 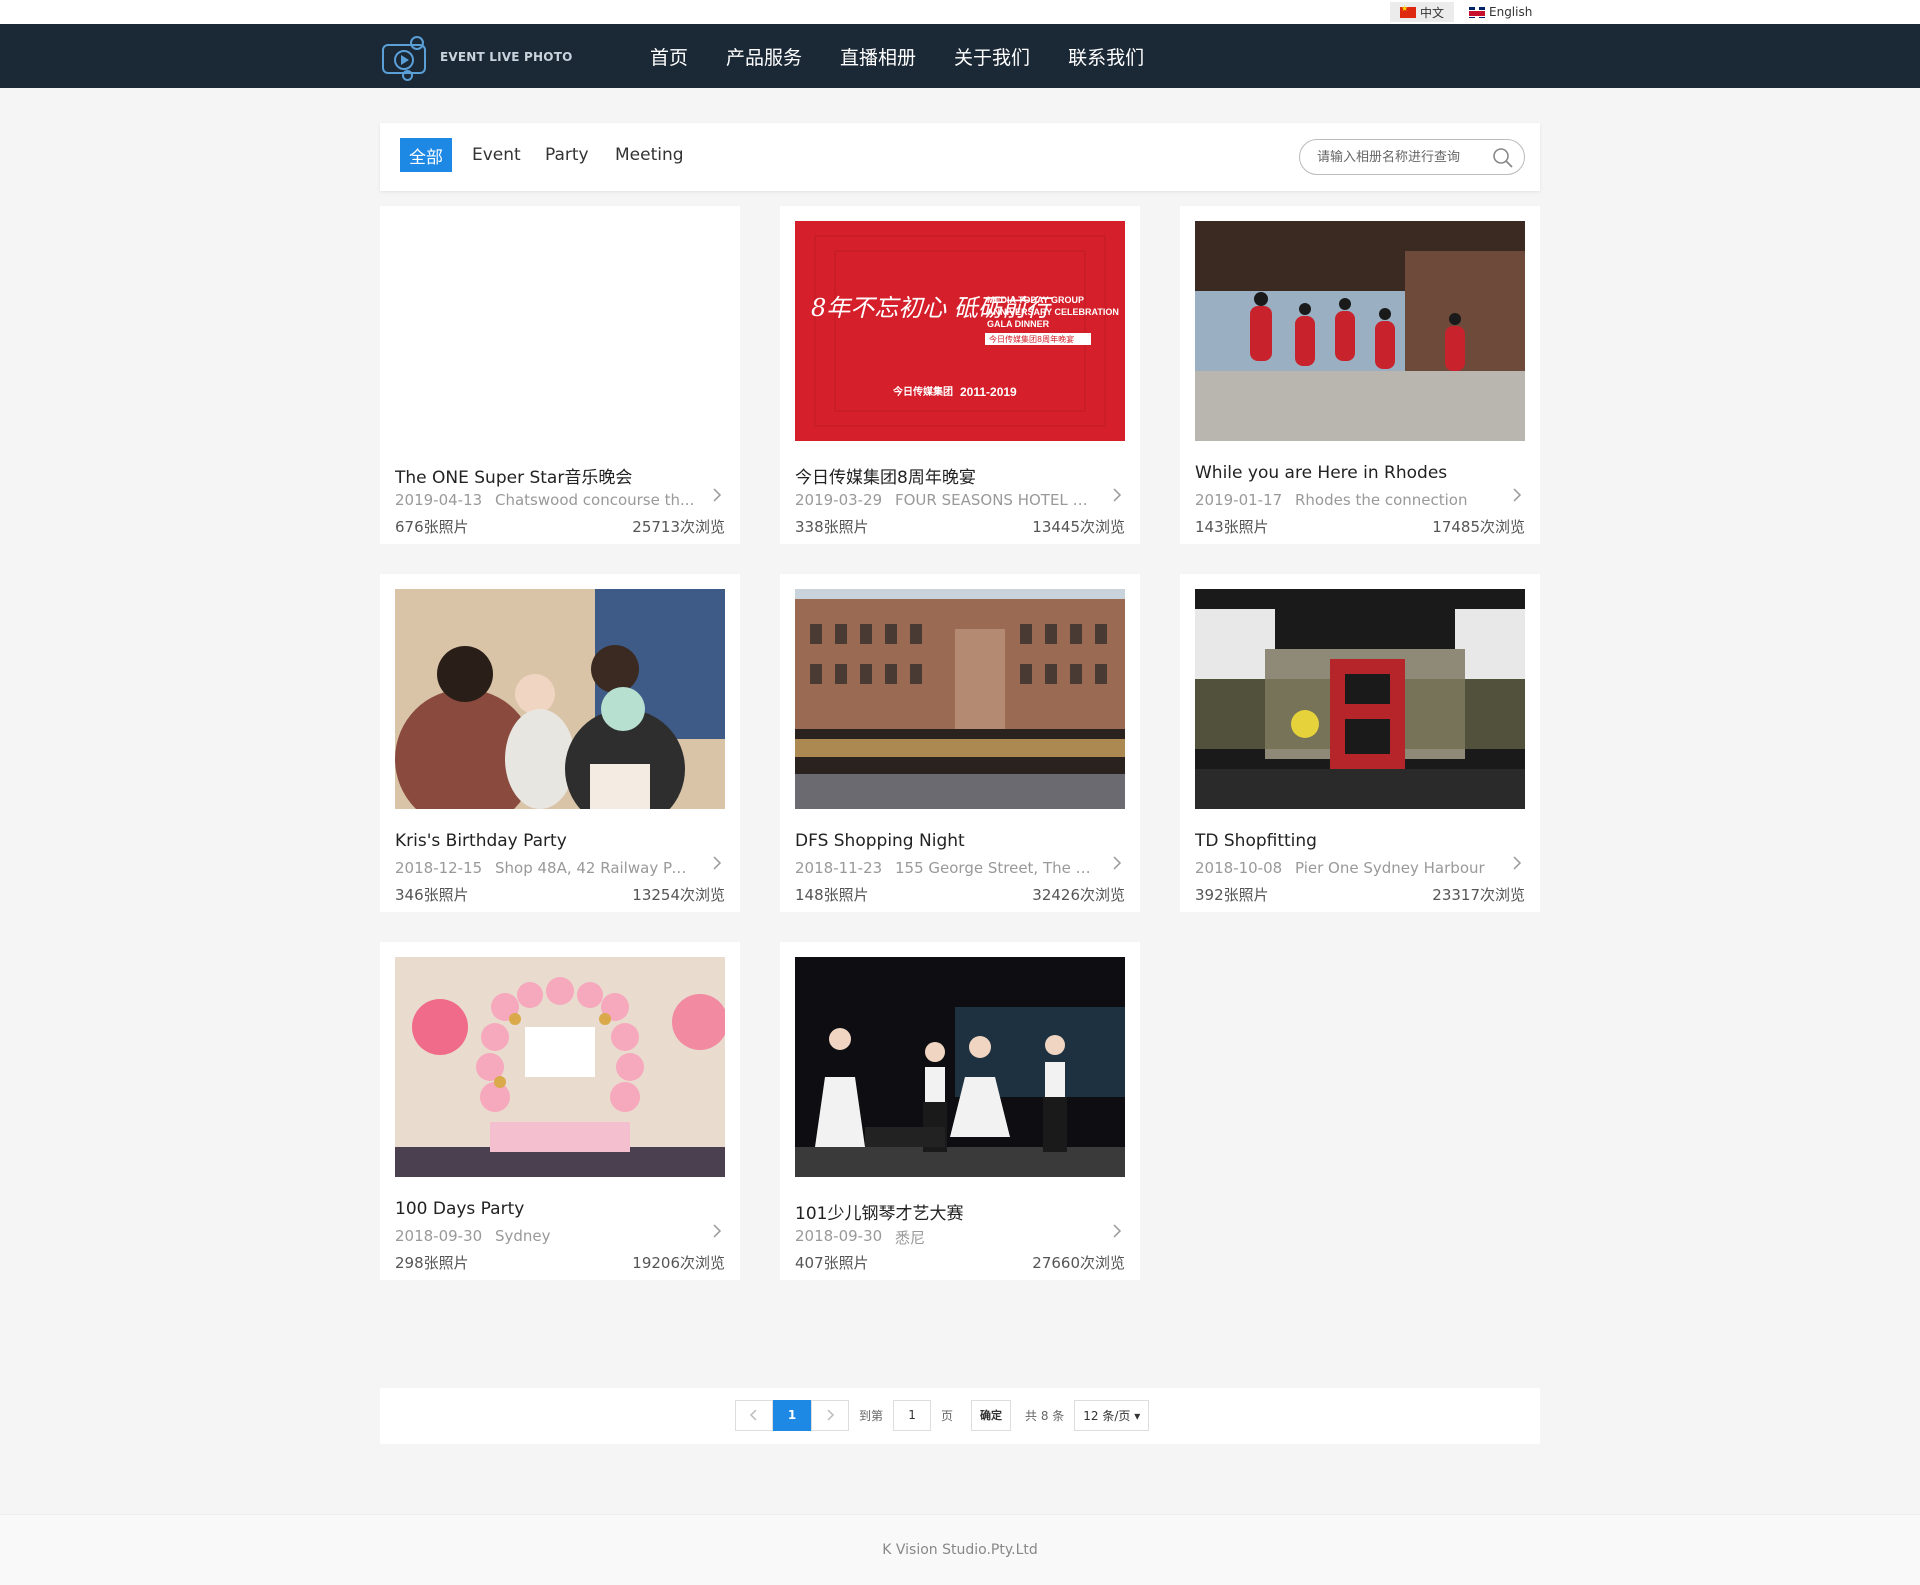 I want to click on album-location: Sydney, so click(x=523, y=1236).